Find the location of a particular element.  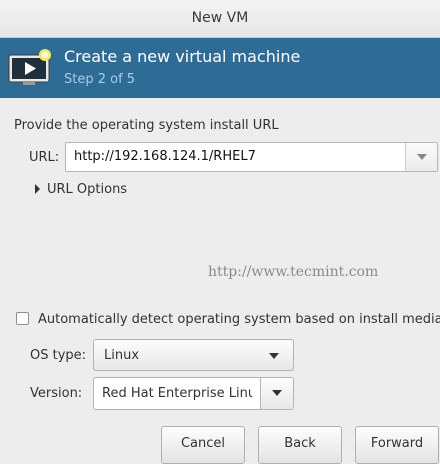

url-combo-input: http://192.168.124.1/RHEL7 is located at coordinates (251, 157).